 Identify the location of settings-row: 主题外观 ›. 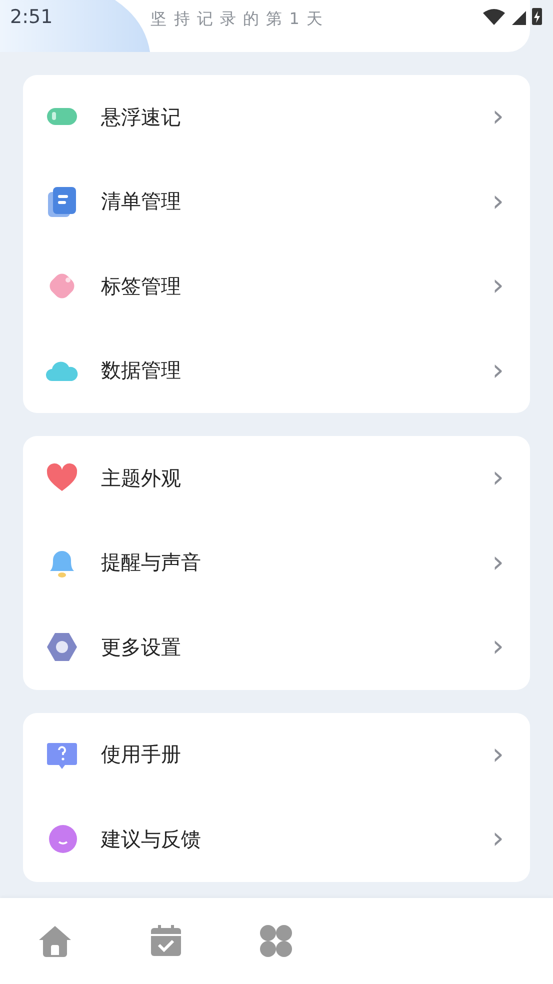
(276, 478).